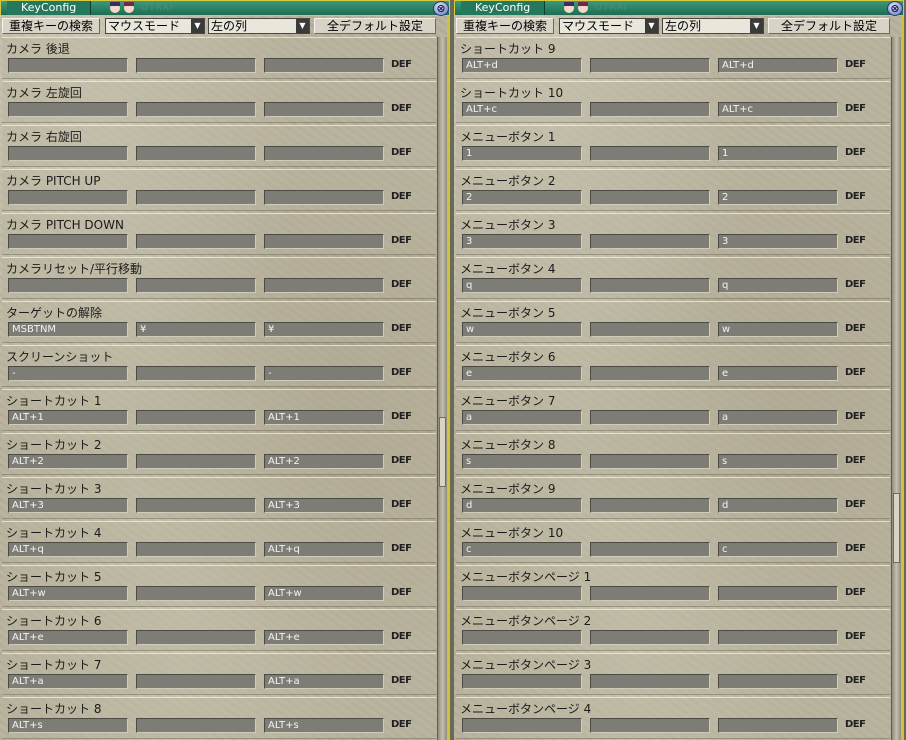  Describe the element at coordinates (522, 241) in the screenshot. I see `key-field-1: 3` at that location.